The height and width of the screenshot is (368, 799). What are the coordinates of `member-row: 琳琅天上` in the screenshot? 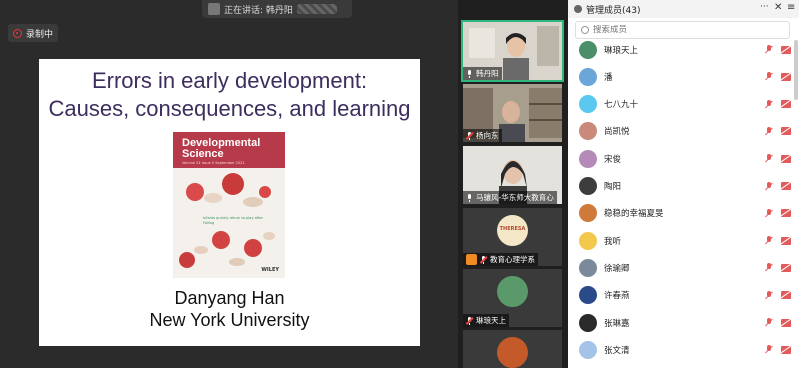 It's located at (683, 52).